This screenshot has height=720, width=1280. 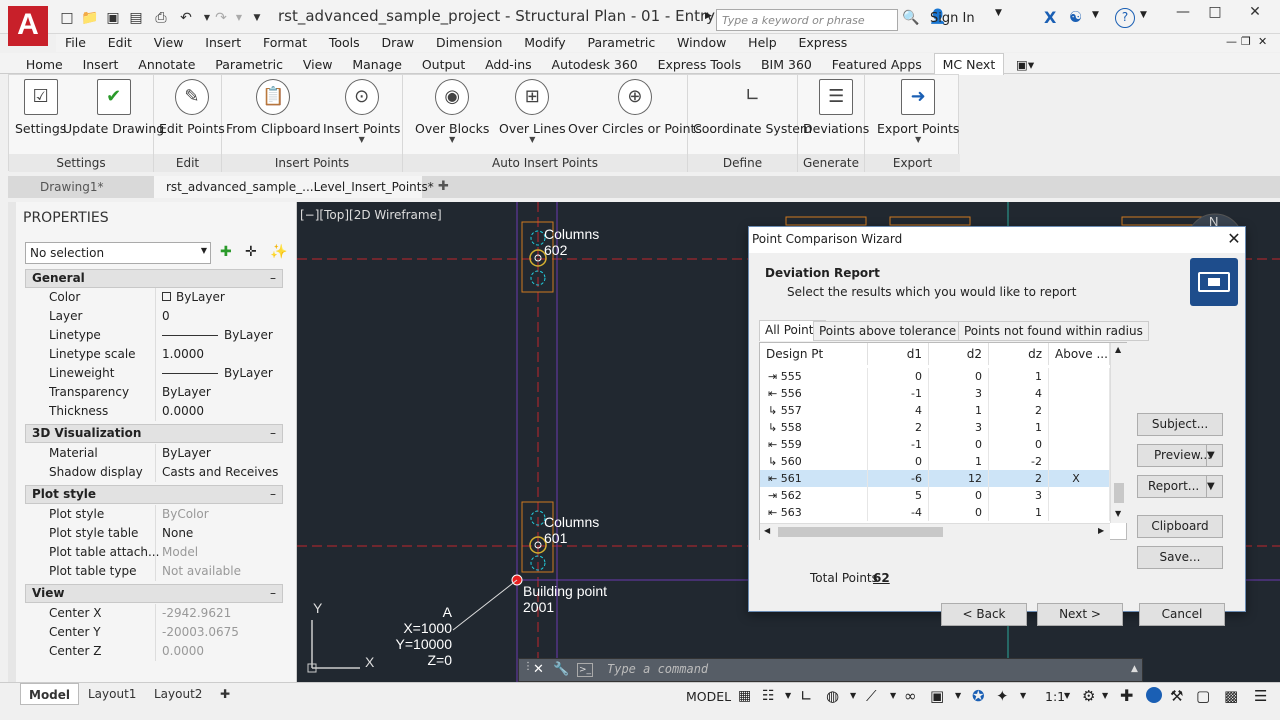 I want to click on prop-layer: Layer 0, so click(x=154, y=316).